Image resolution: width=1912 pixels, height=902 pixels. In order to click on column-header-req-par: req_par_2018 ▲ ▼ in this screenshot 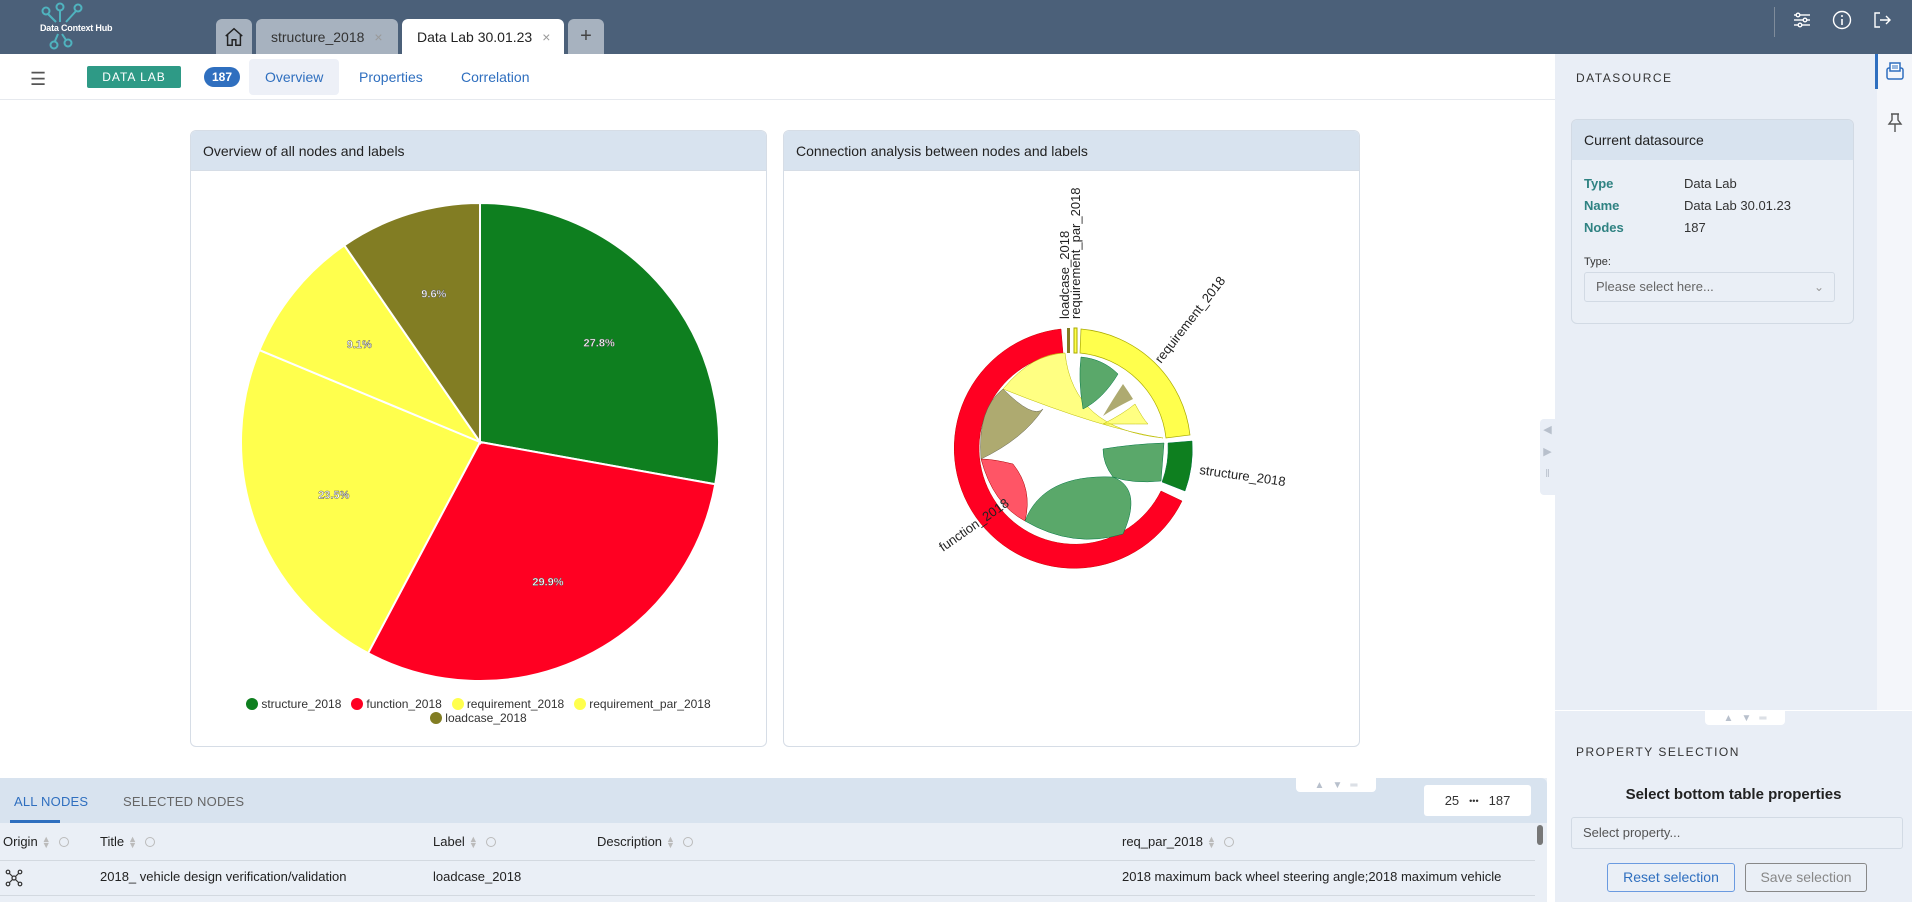, I will do `click(1178, 841)`.